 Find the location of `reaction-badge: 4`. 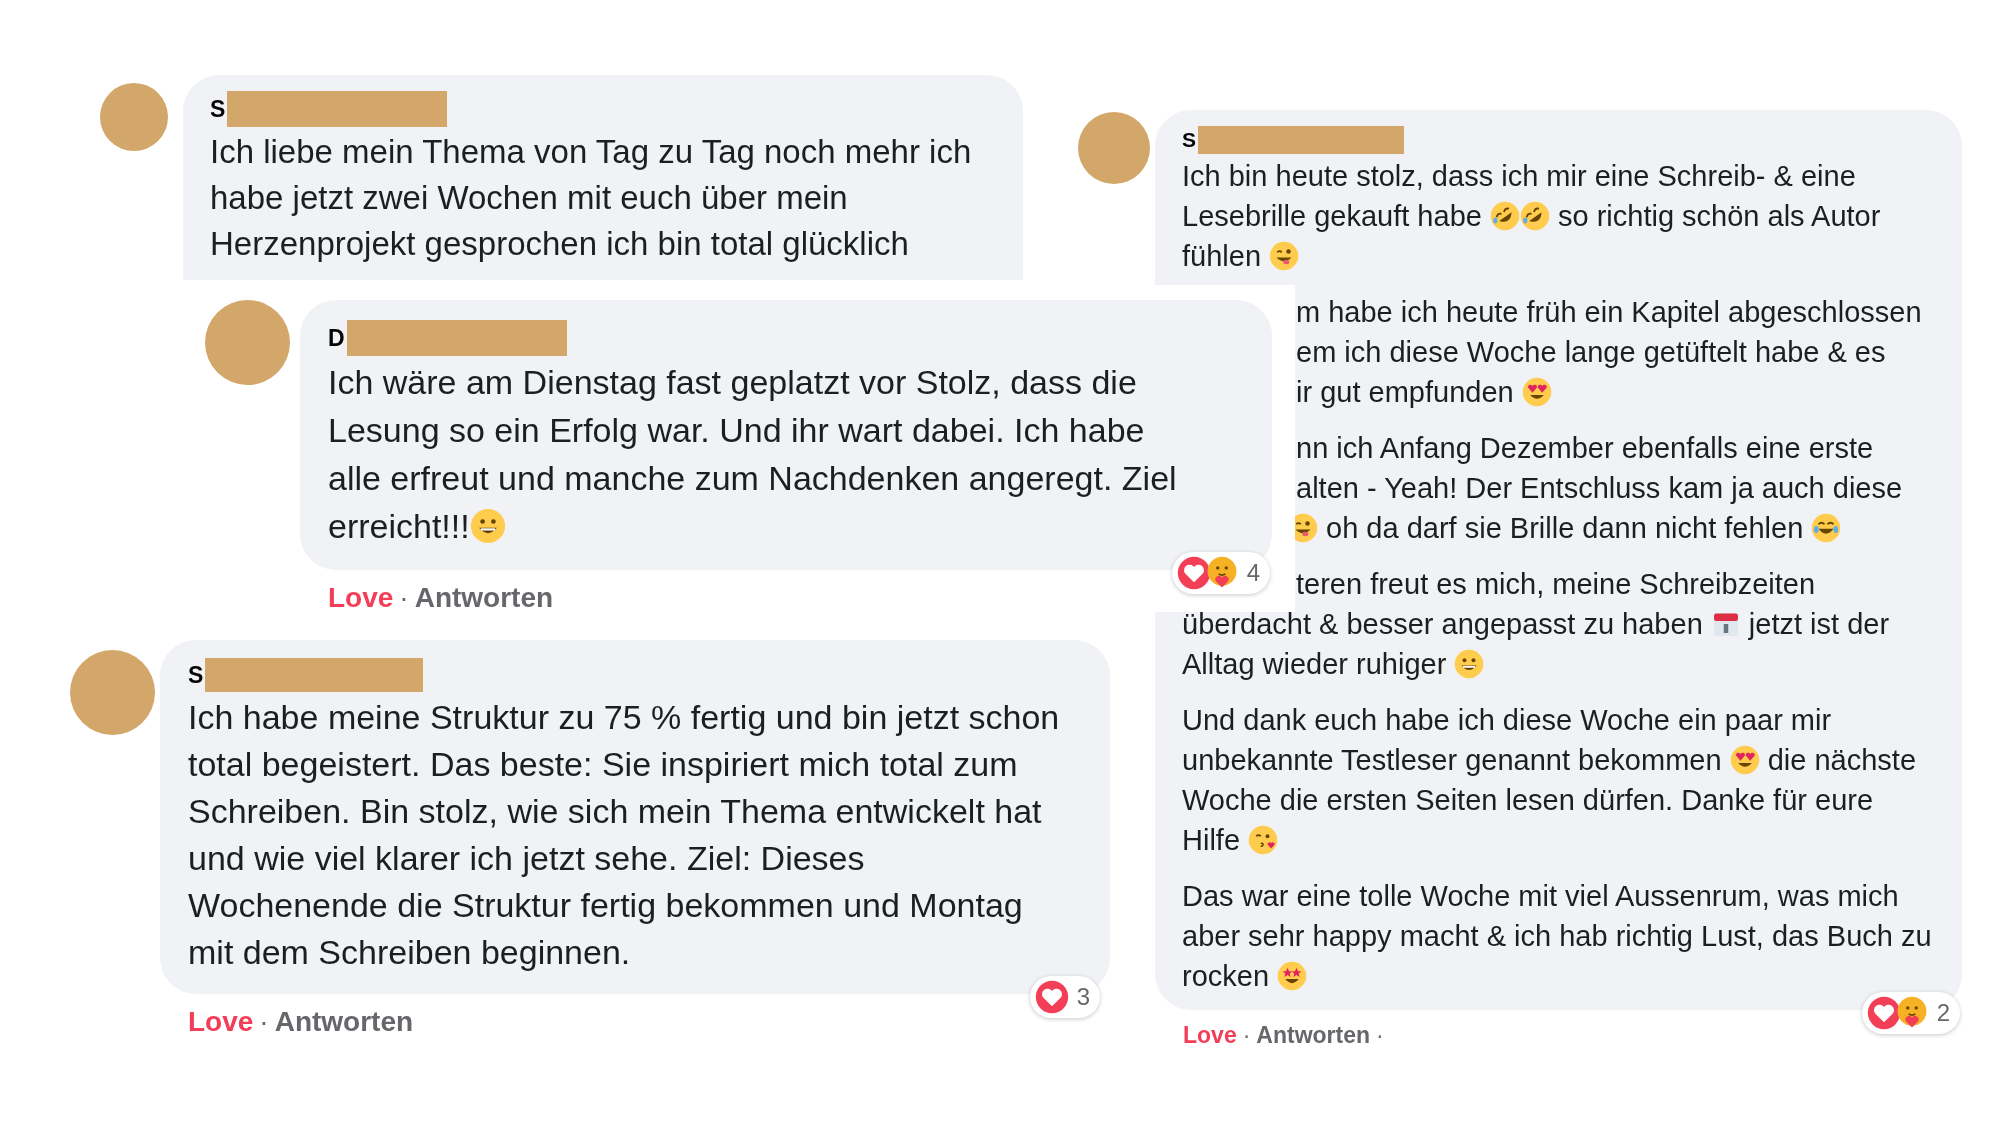

reaction-badge: 4 is located at coordinates (1220, 573).